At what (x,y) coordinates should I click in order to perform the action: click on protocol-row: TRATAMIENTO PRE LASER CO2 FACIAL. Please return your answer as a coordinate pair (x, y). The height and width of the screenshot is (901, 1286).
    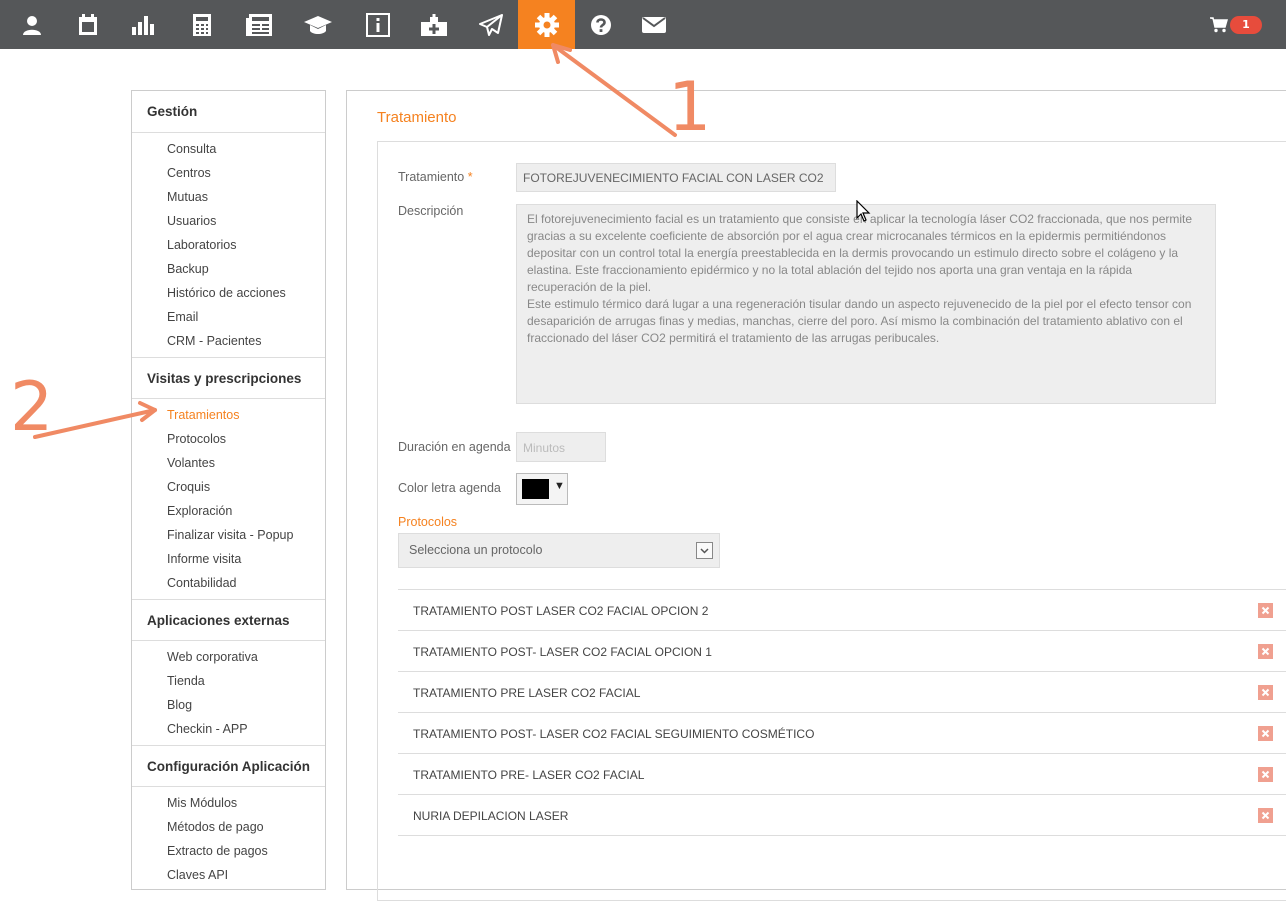
    Looking at the image, I should click on (842, 692).